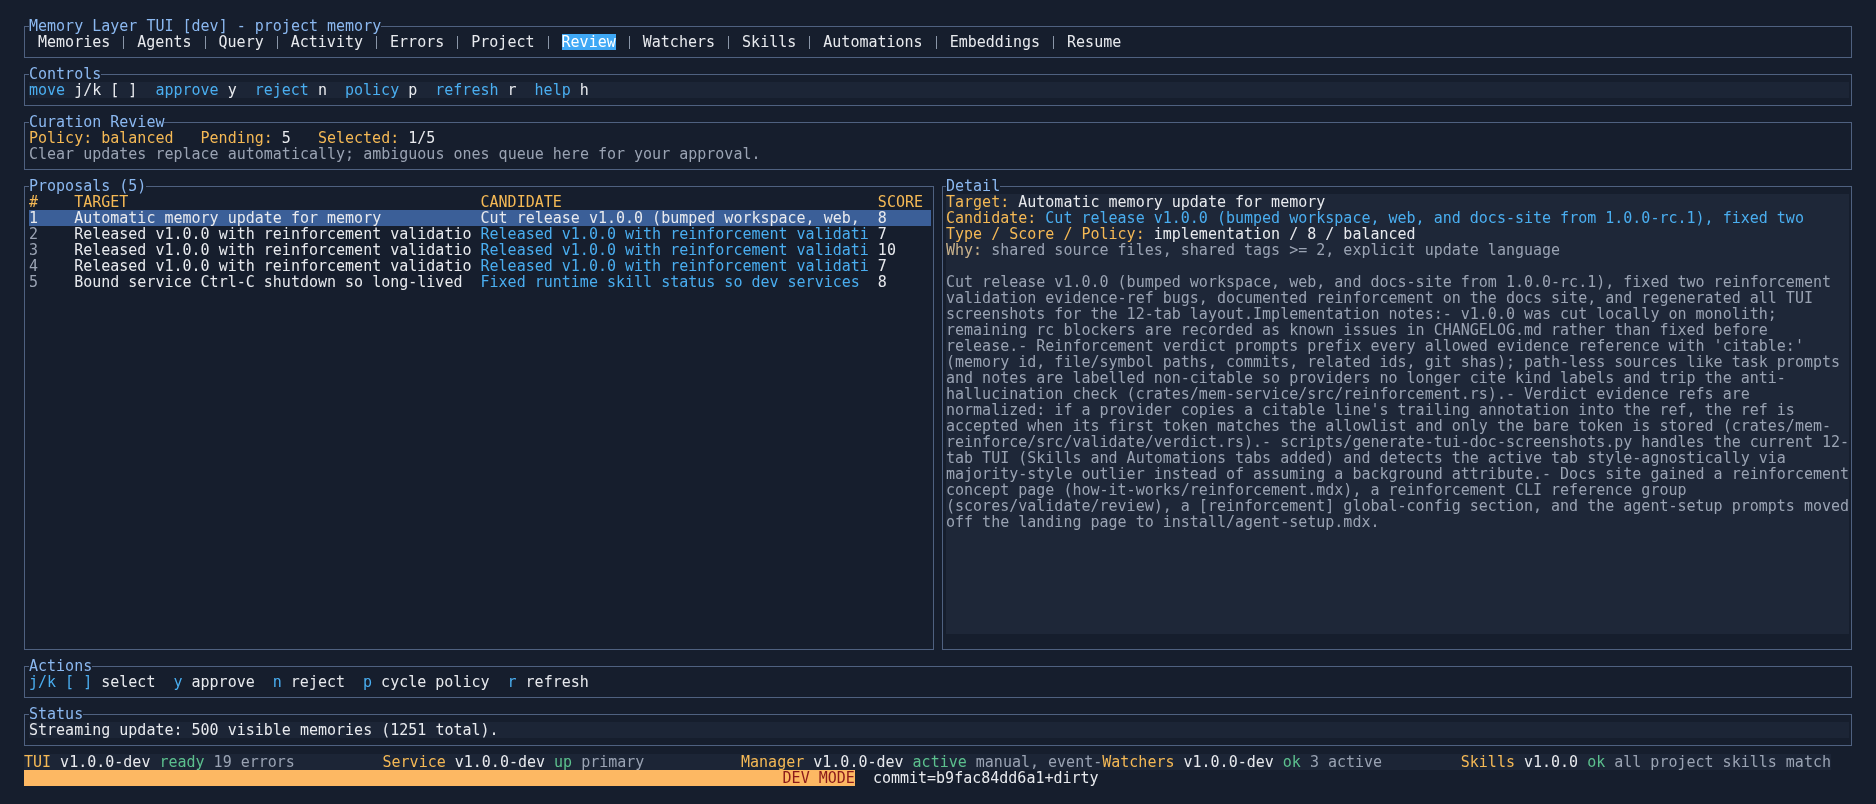  Describe the element at coordinates (670, 282) in the screenshot. I see `table-cell-text: Fixed runtime skill status so dev services` at that location.